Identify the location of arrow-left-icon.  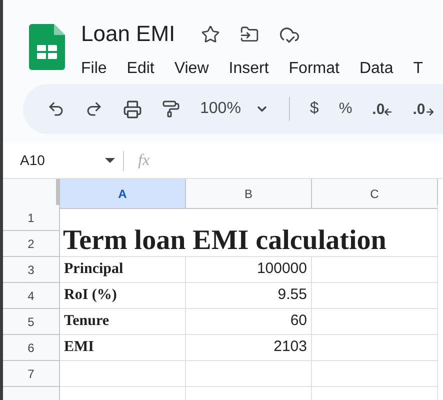
(387, 111).